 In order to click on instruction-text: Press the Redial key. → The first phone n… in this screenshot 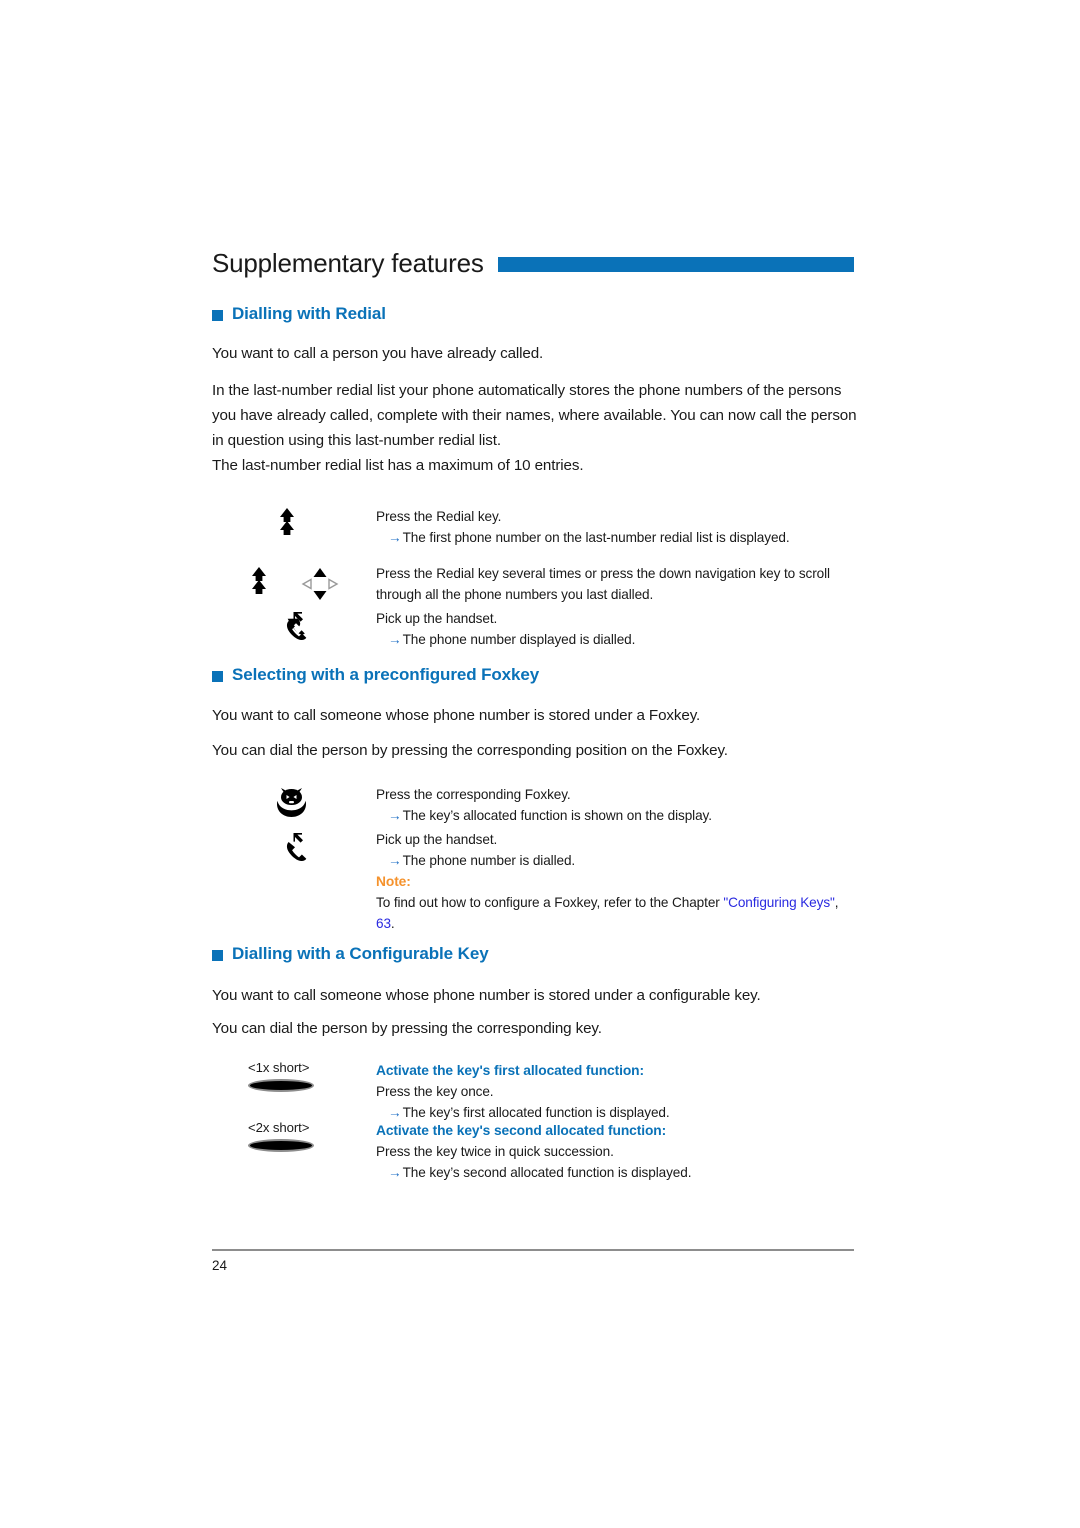, I will do `click(617, 527)`.